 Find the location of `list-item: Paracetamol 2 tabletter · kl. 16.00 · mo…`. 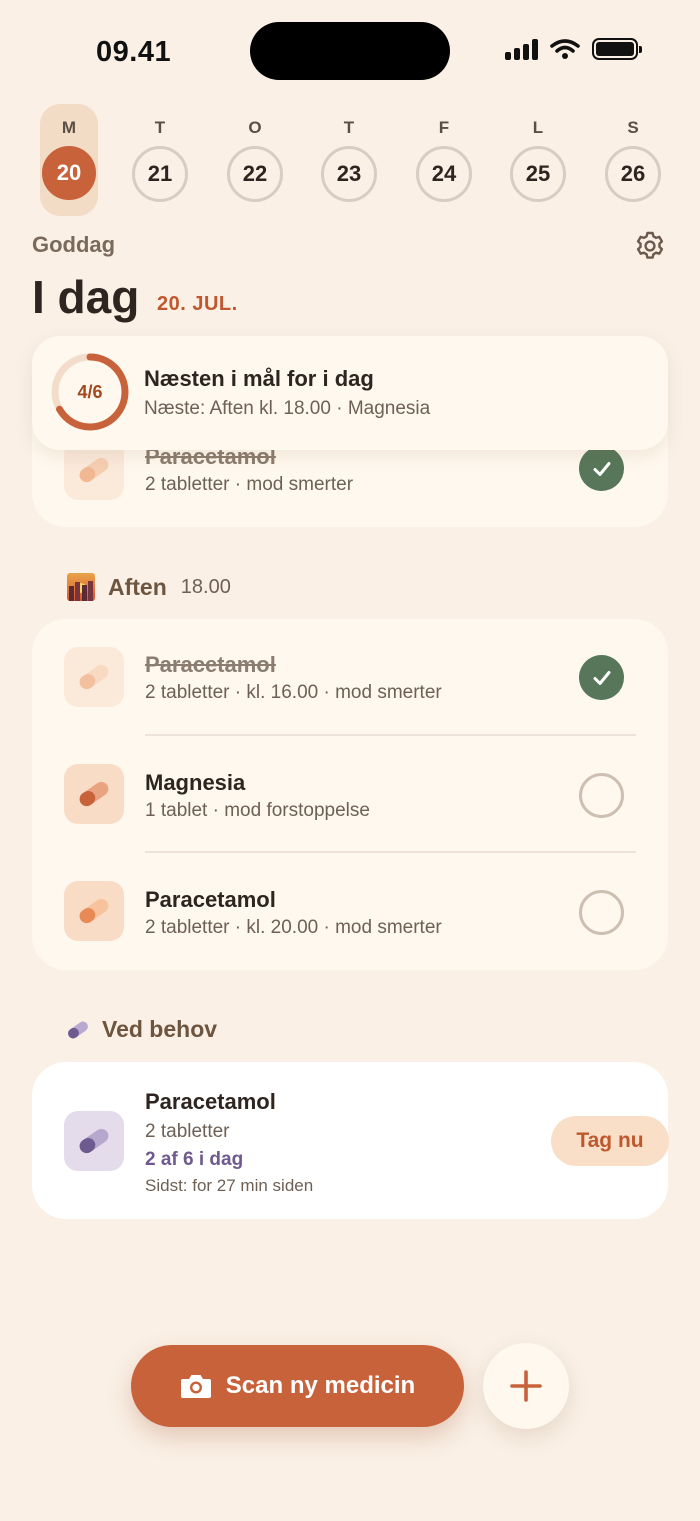

list-item: Paracetamol 2 tabletter · kl. 16.00 · mo… is located at coordinates (350, 678).